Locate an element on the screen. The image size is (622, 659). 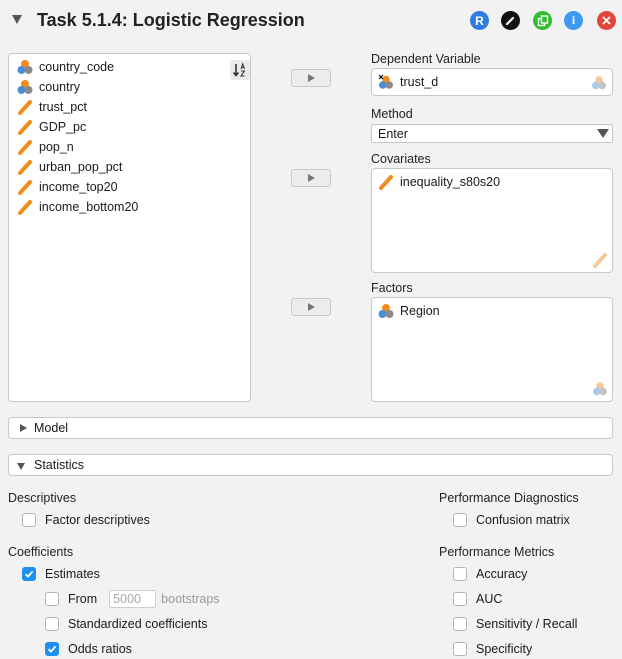
performance-metrics-title: Performance Metrics is located at coordinates (497, 552).